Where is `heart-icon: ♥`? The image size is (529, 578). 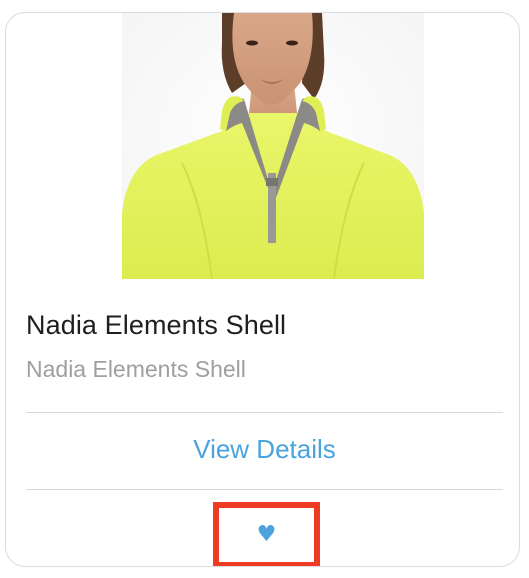
heart-icon: ♥ is located at coordinates (267, 535).